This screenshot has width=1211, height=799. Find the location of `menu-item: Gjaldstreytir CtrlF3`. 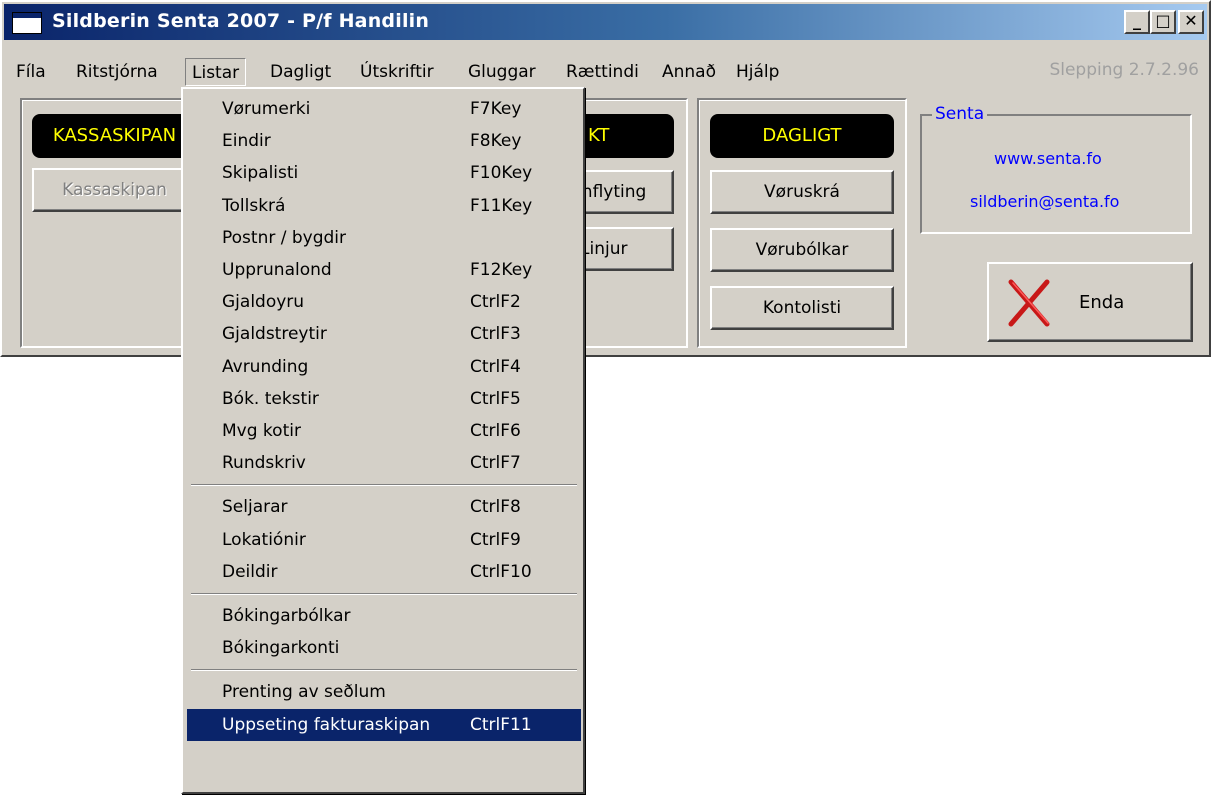

menu-item: Gjaldstreytir CtrlF3 is located at coordinates (384, 334).